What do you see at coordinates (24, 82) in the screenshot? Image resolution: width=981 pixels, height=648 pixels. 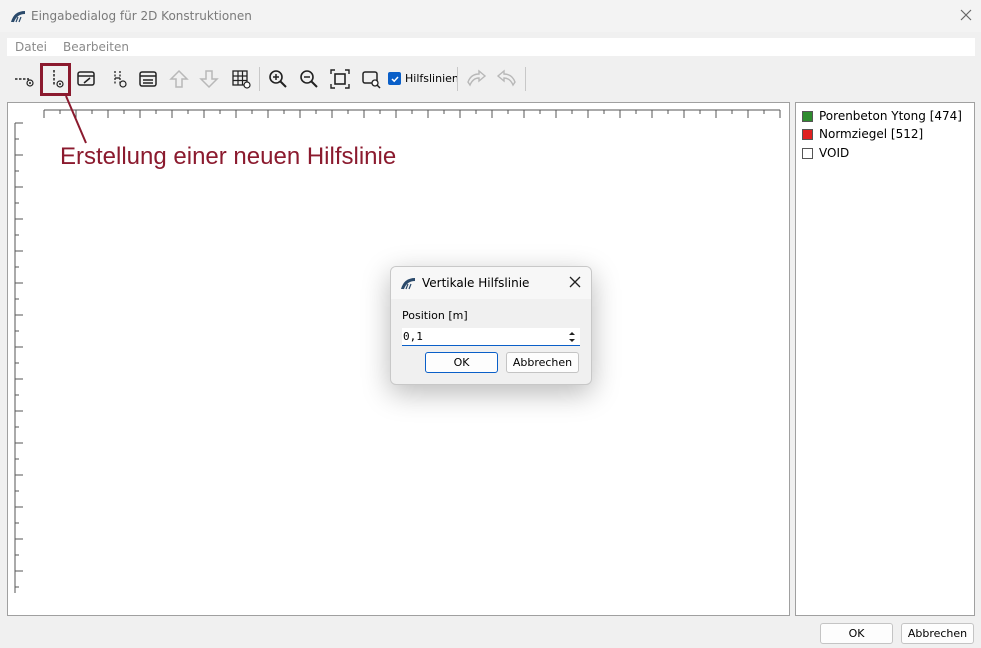 I see `horizontal-guide-icon` at bounding box center [24, 82].